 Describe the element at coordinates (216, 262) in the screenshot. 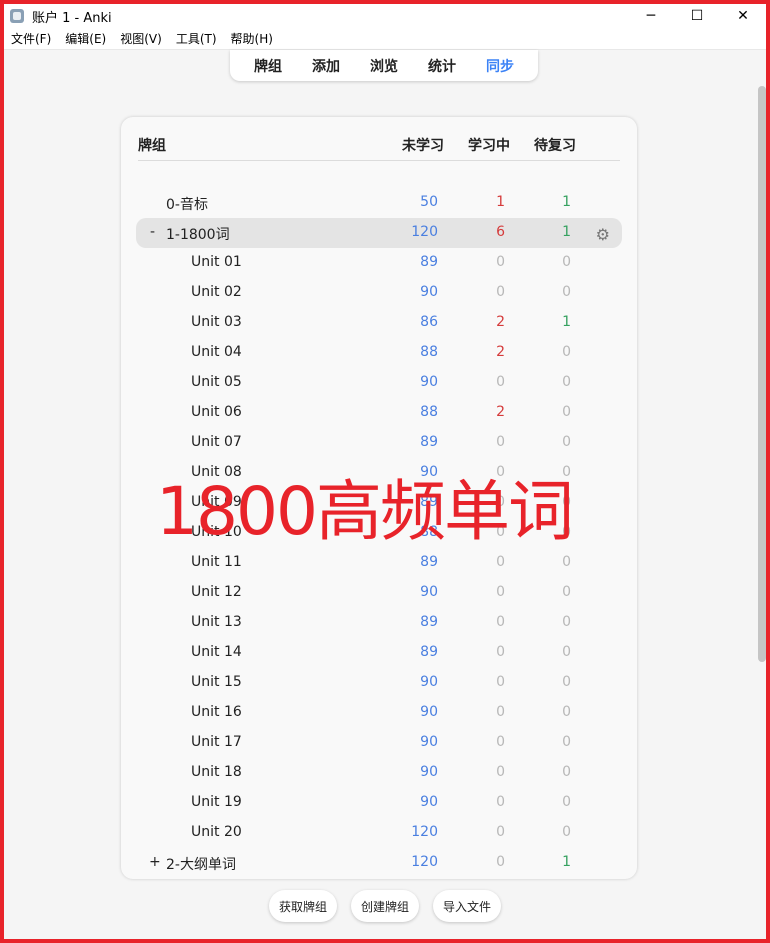

I see `deck-name: Unit 01` at that location.